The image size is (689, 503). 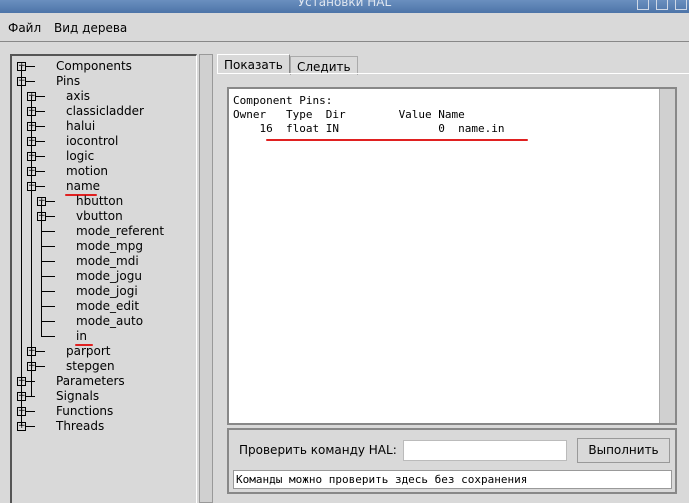 What do you see at coordinates (109, 321) in the screenshot?
I see `tree-item: mode_auto` at bounding box center [109, 321].